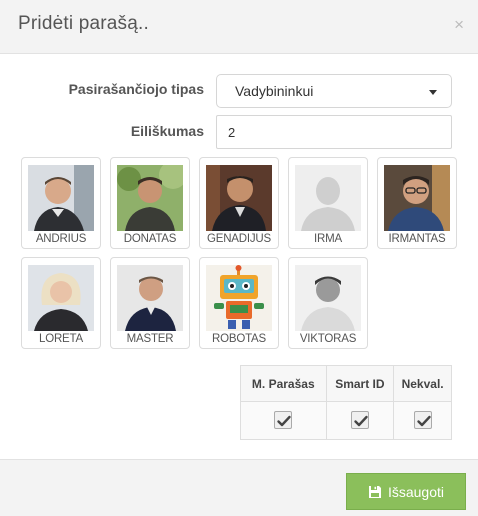  I want to click on avatar-placeholder-icon, so click(328, 198).